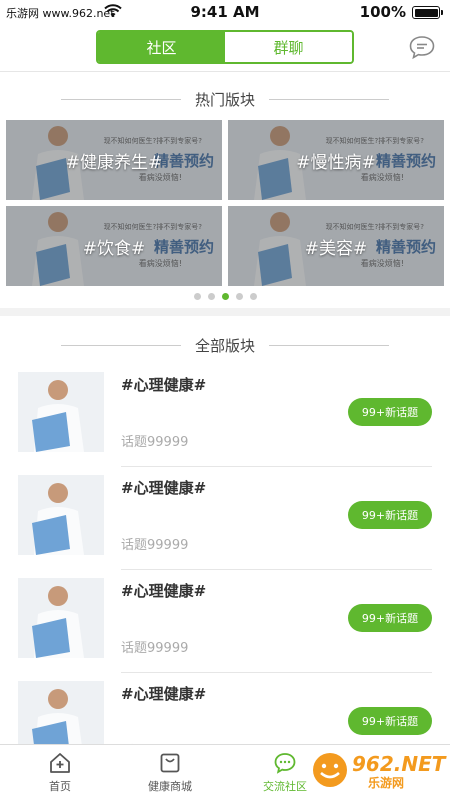 Image resolution: width=450 pixels, height=800 pixels. What do you see at coordinates (225, 312) in the screenshot?
I see `section-separator` at bounding box center [225, 312].